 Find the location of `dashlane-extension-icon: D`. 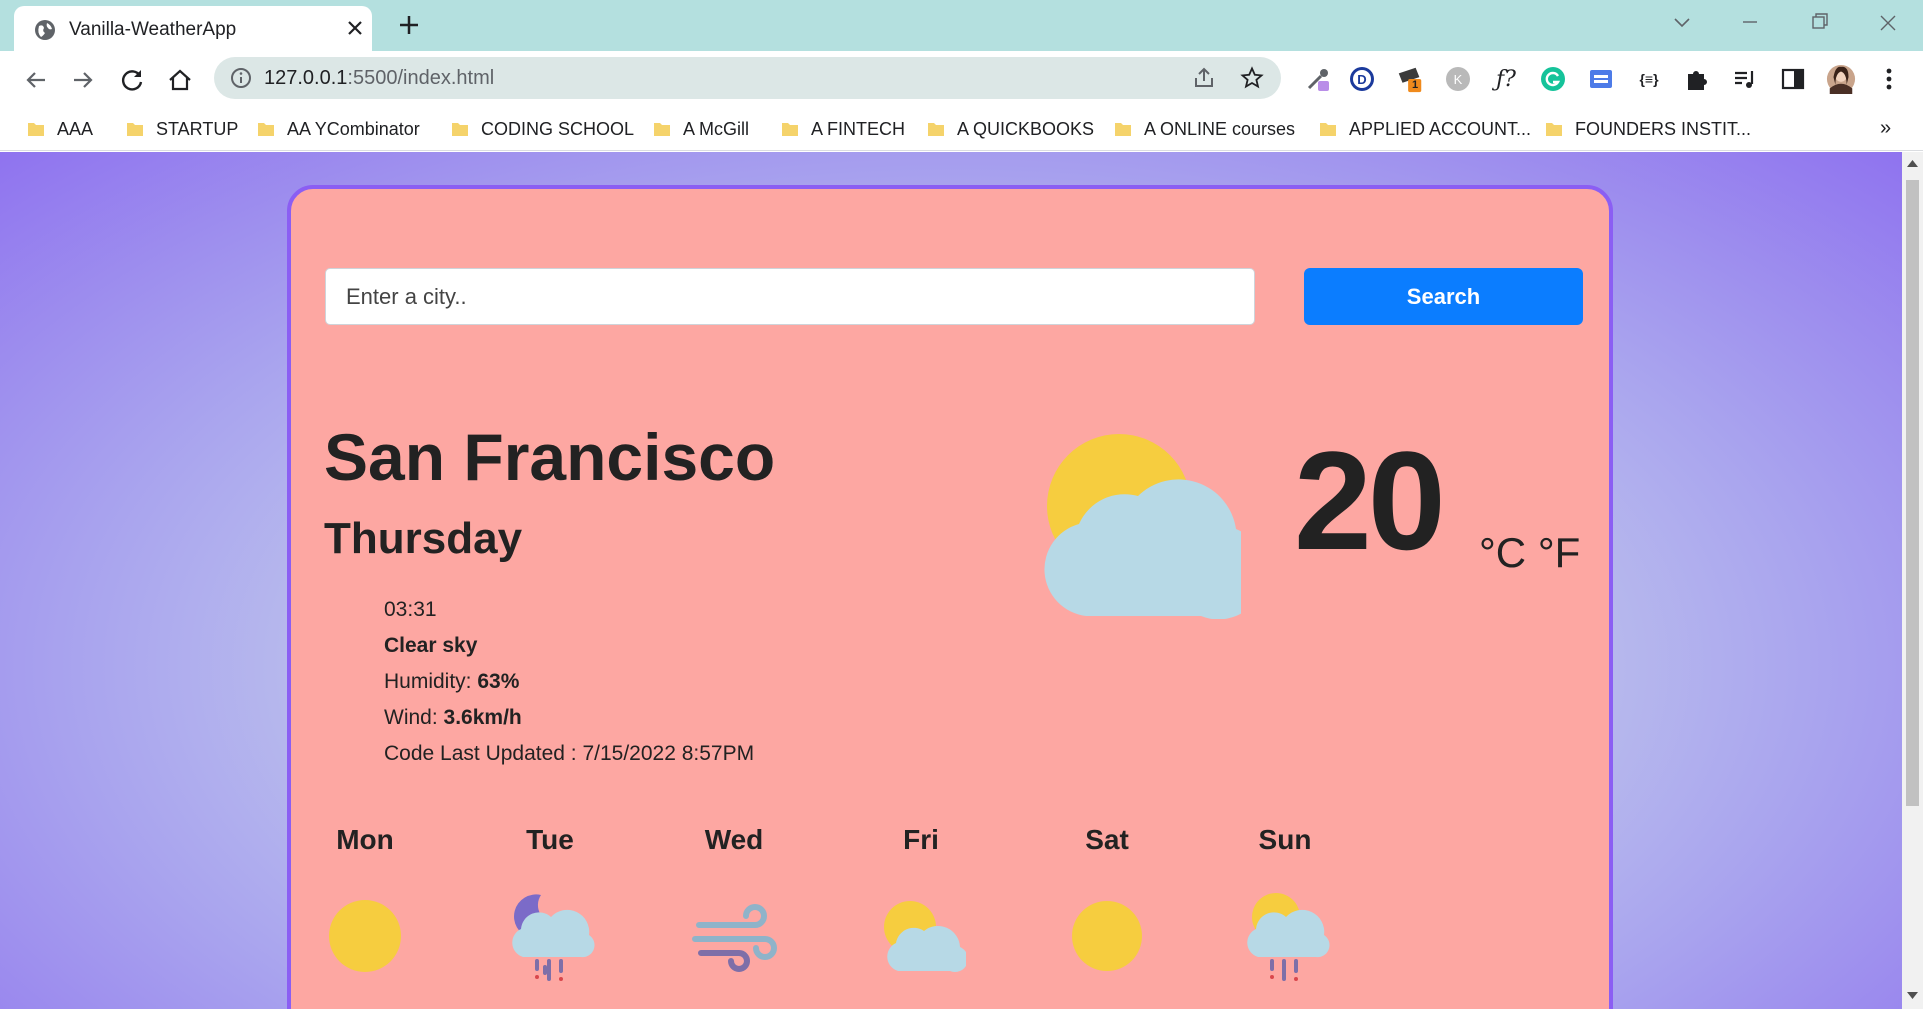

dashlane-extension-icon: D is located at coordinates (1362, 79).